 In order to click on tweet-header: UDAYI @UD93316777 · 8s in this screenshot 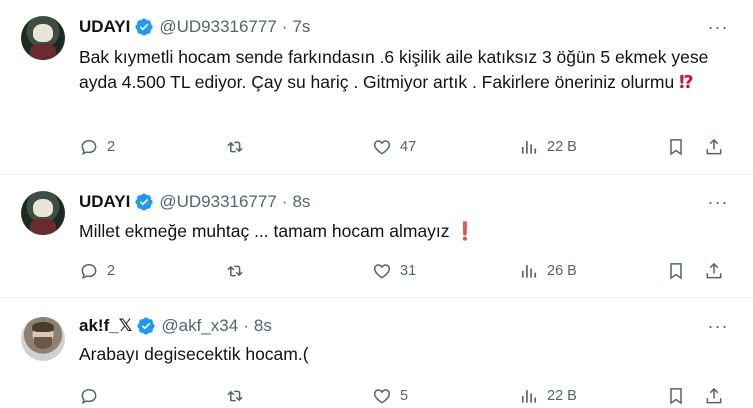, I will do `click(194, 202)`.